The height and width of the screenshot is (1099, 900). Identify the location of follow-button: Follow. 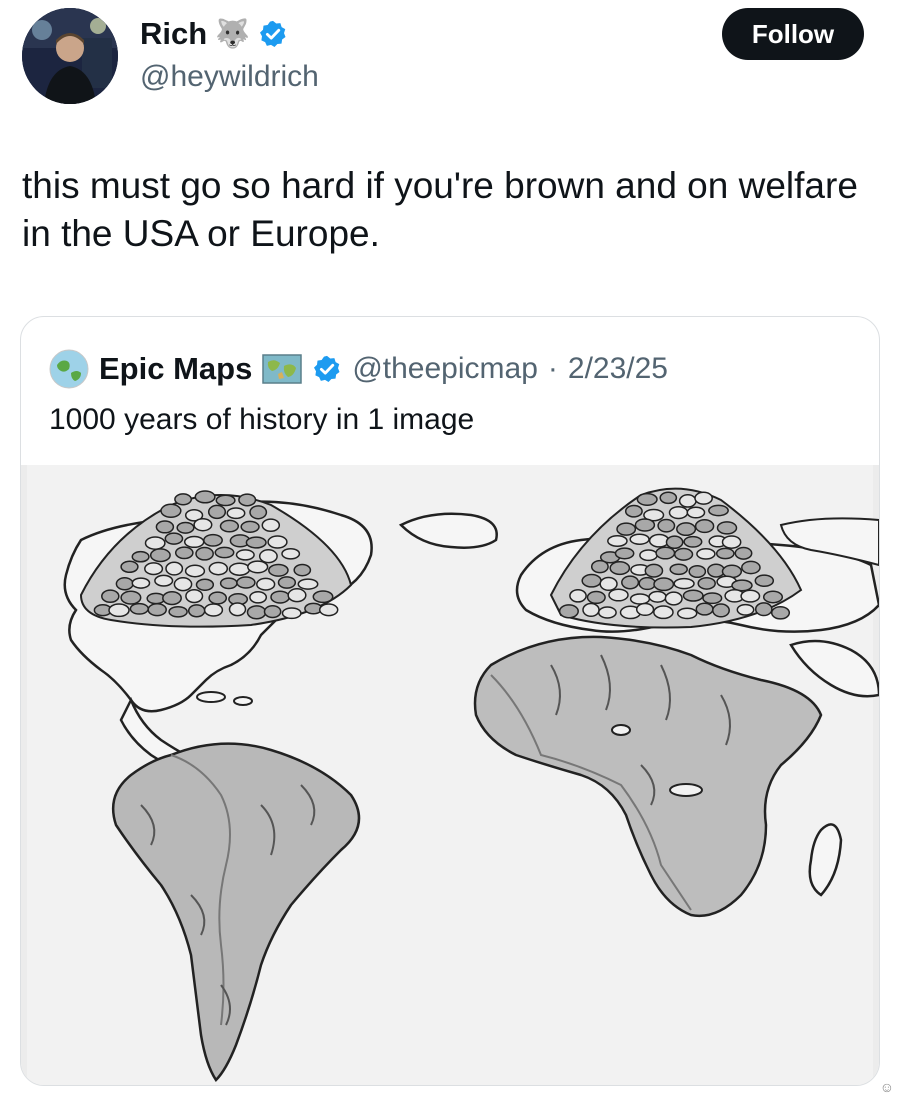
(793, 34).